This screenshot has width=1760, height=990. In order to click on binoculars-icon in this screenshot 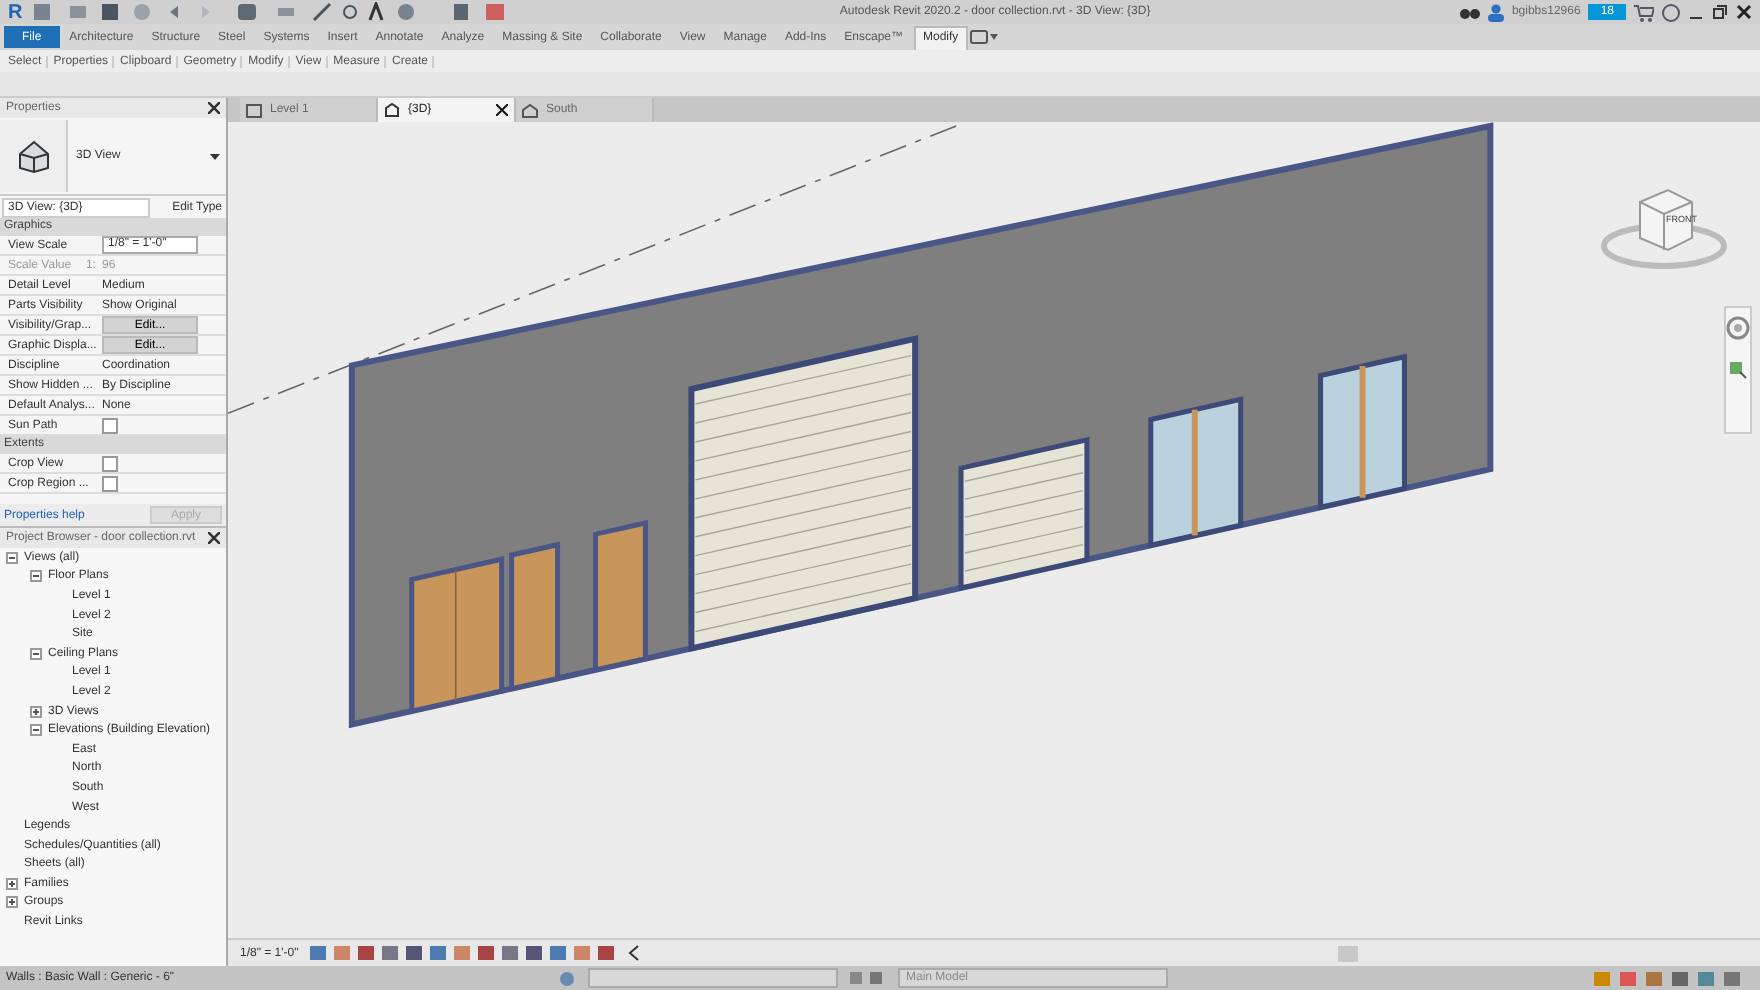, I will do `click(1469, 12)`.